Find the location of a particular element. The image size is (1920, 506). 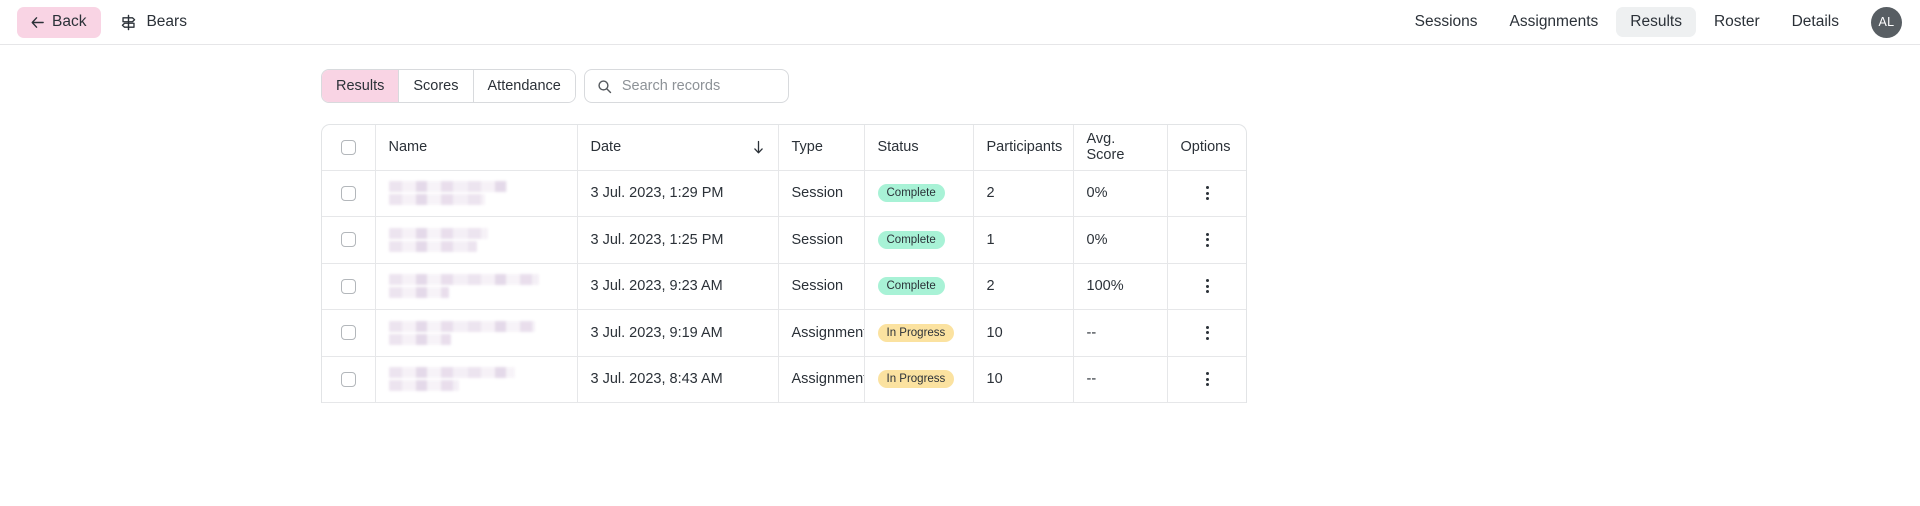

table-controls: Results Scores Attendance is located at coordinates (1120, 86).